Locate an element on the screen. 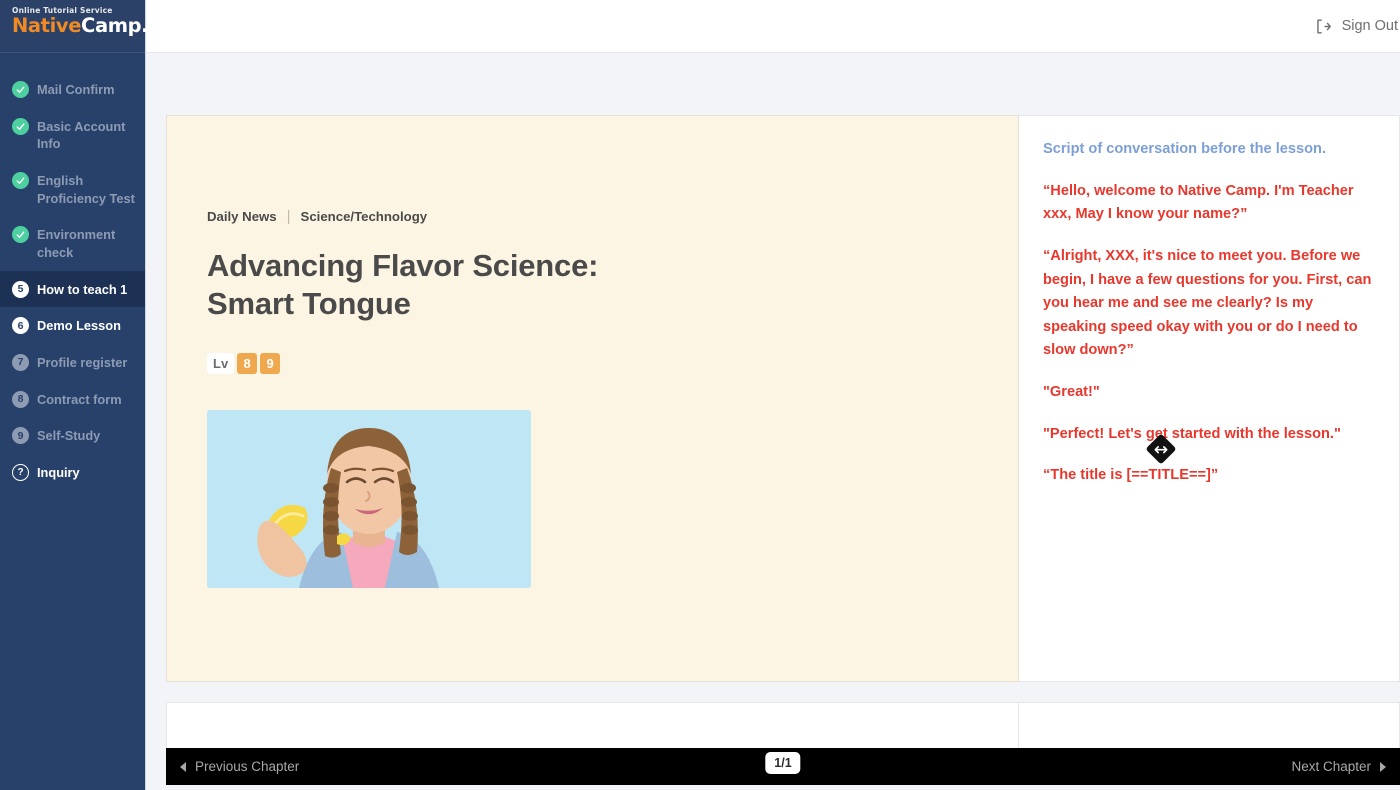 This screenshot has width=1400, height=790. chevron-right-icon is located at coordinates (1383, 766).